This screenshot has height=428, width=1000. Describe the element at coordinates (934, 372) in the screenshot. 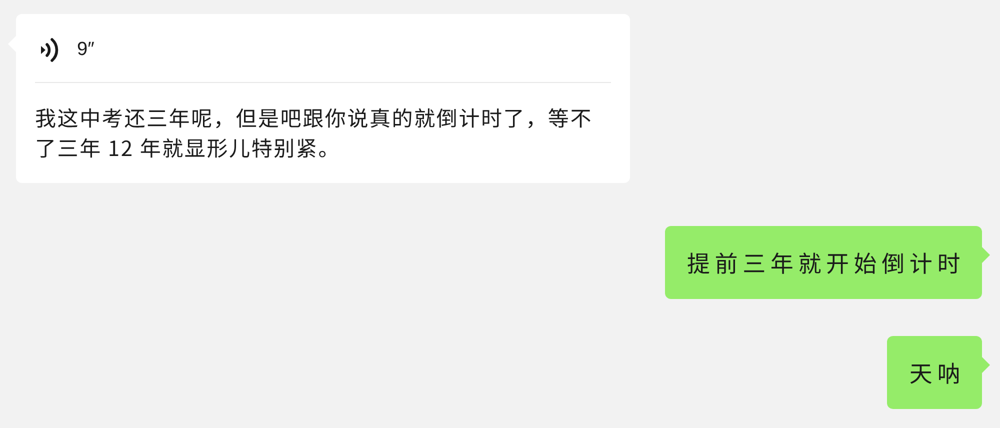

I see `message-bubble: 天呐` at that location.